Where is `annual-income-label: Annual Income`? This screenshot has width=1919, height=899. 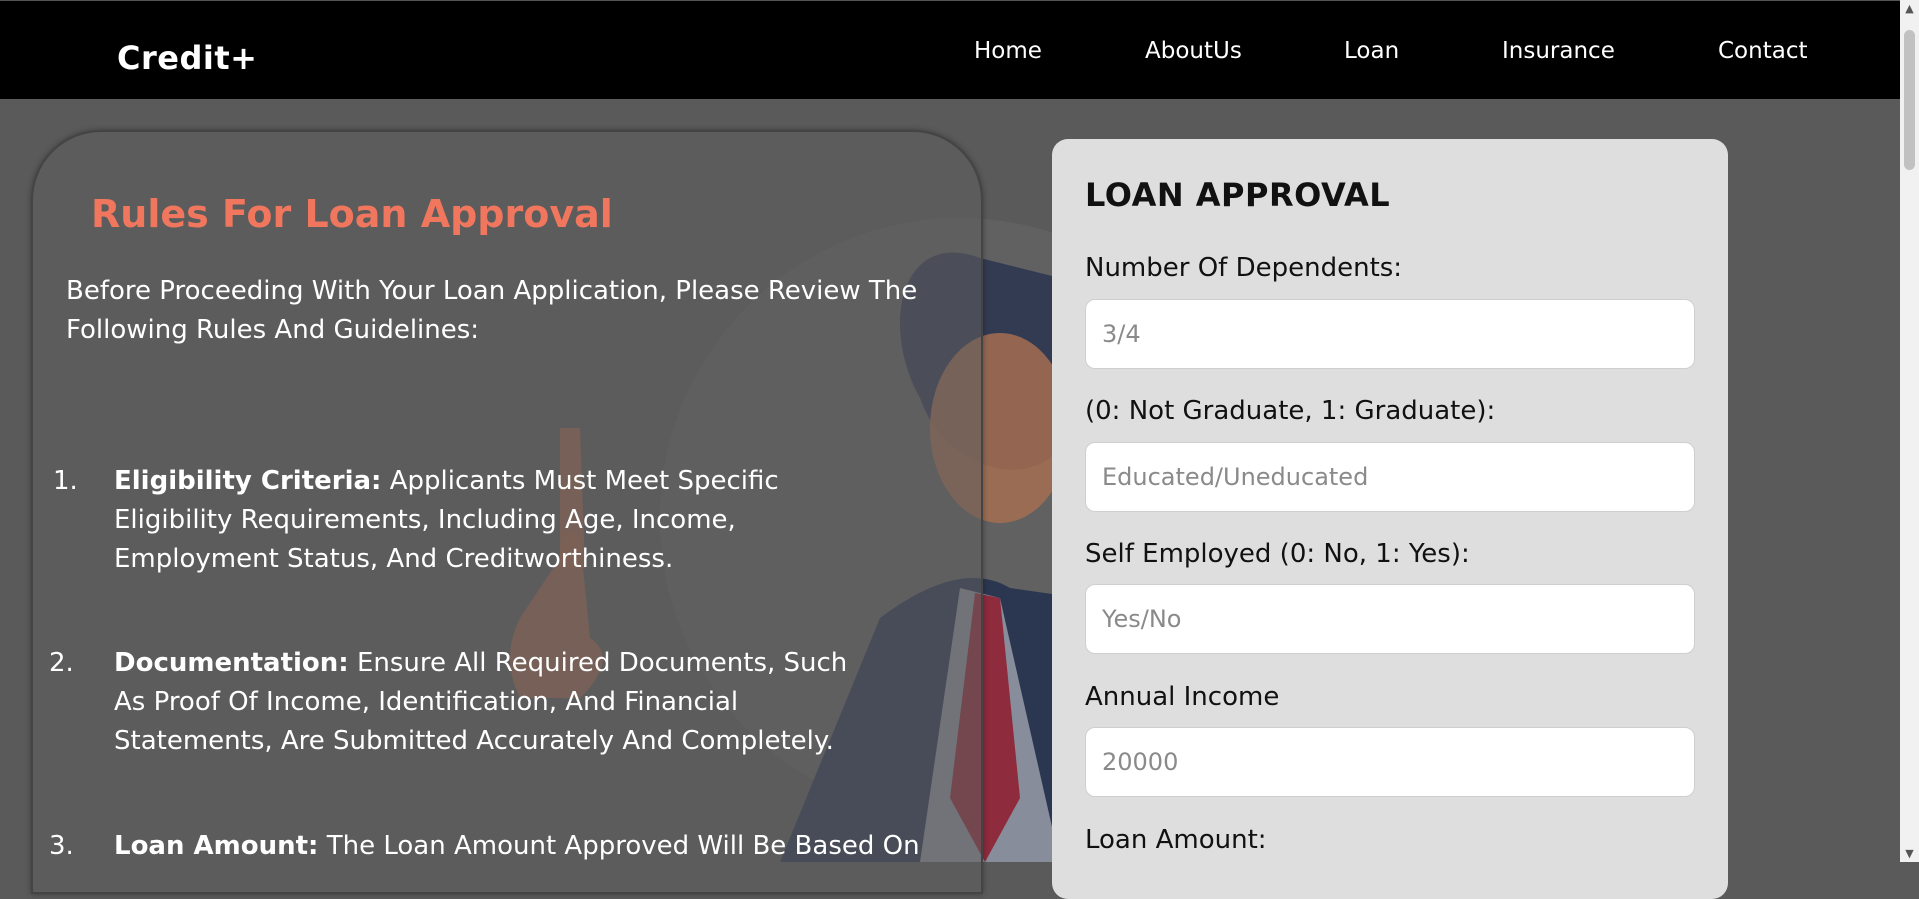
annual-income-label: Annual Income is located at coordinates (1182, 697).